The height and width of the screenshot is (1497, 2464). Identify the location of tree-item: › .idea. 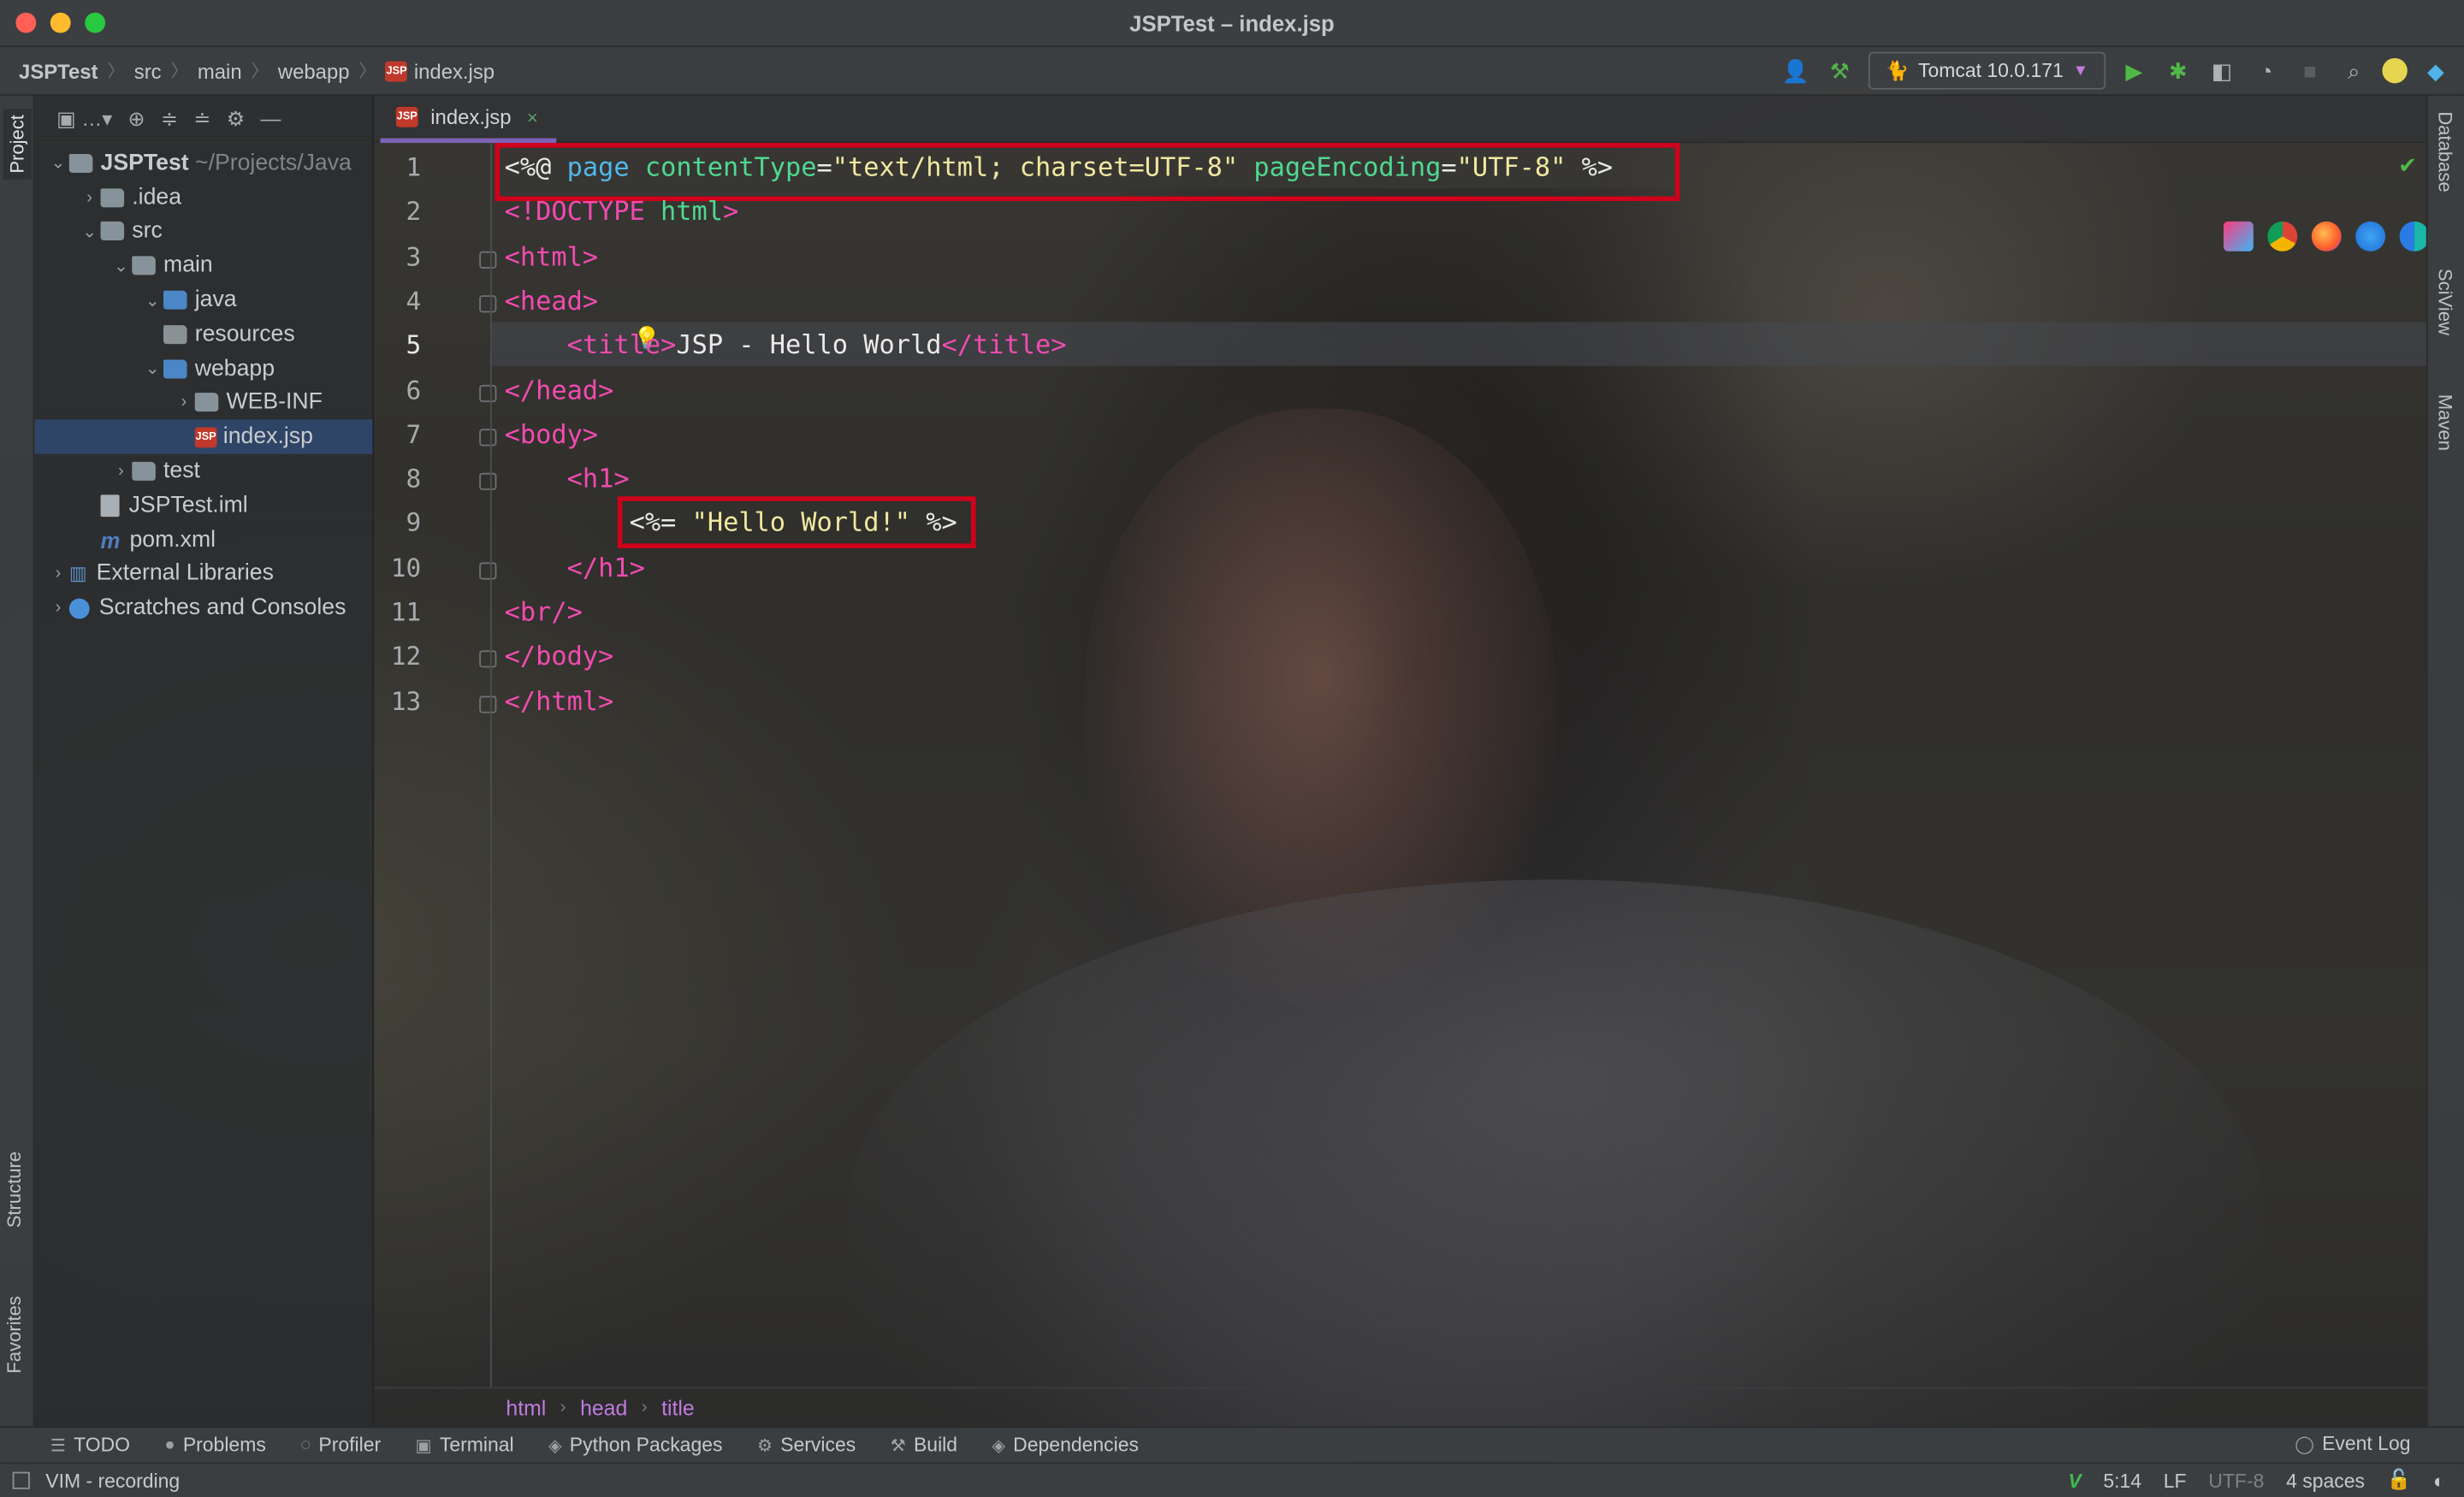
(203, 197).